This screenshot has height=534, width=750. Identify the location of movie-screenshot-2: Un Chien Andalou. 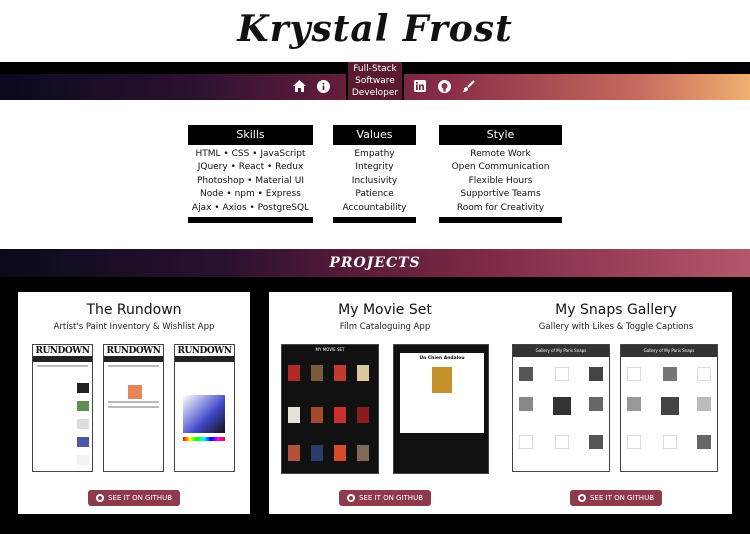
(441, 409).